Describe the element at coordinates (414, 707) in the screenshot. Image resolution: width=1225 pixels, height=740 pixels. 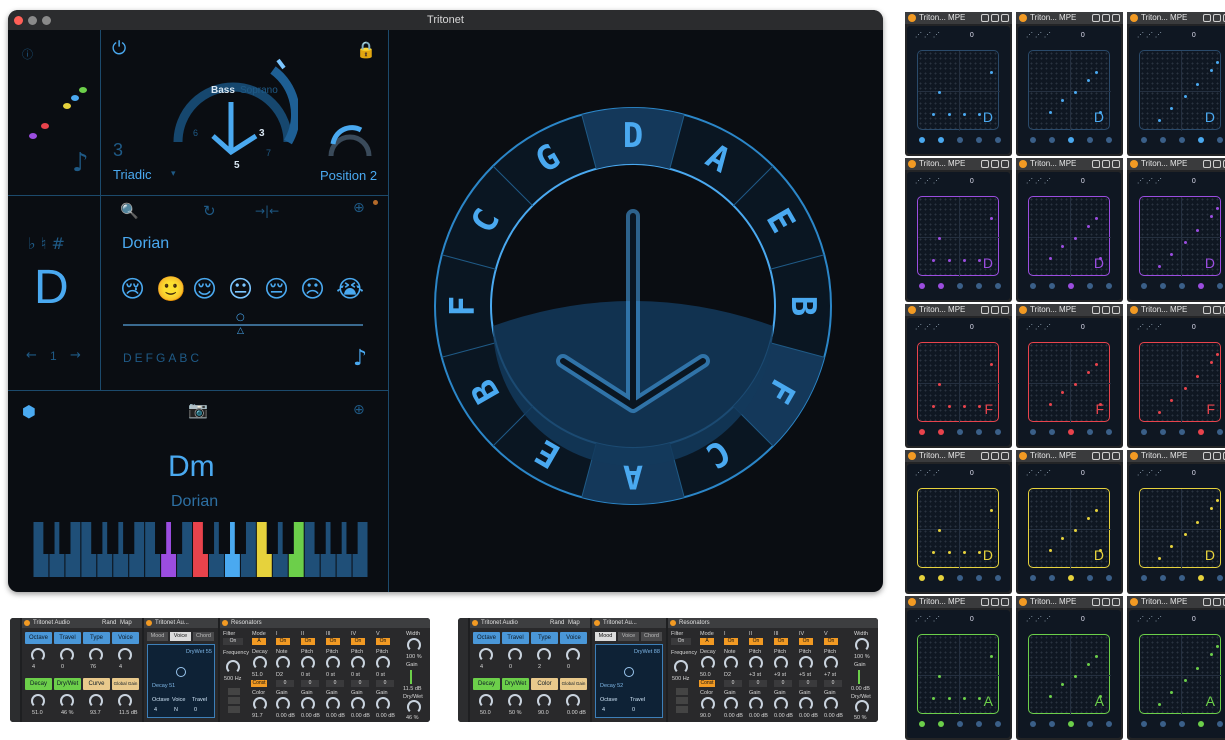
I see `drywet-knob` at that location.